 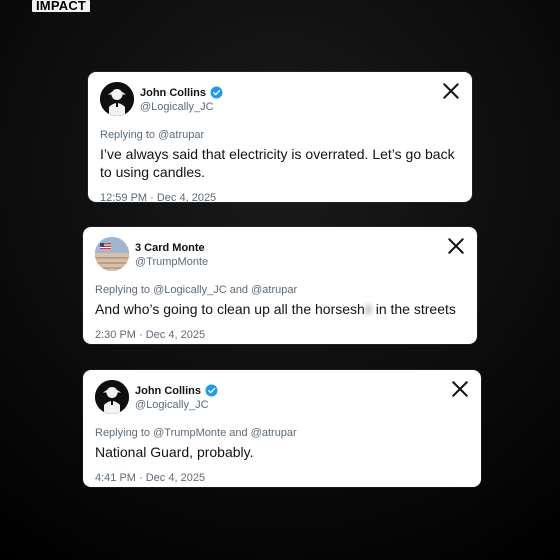 I want to click on replying-to: @TrumpMonte and @atrupar, so click(x=225, y=433).